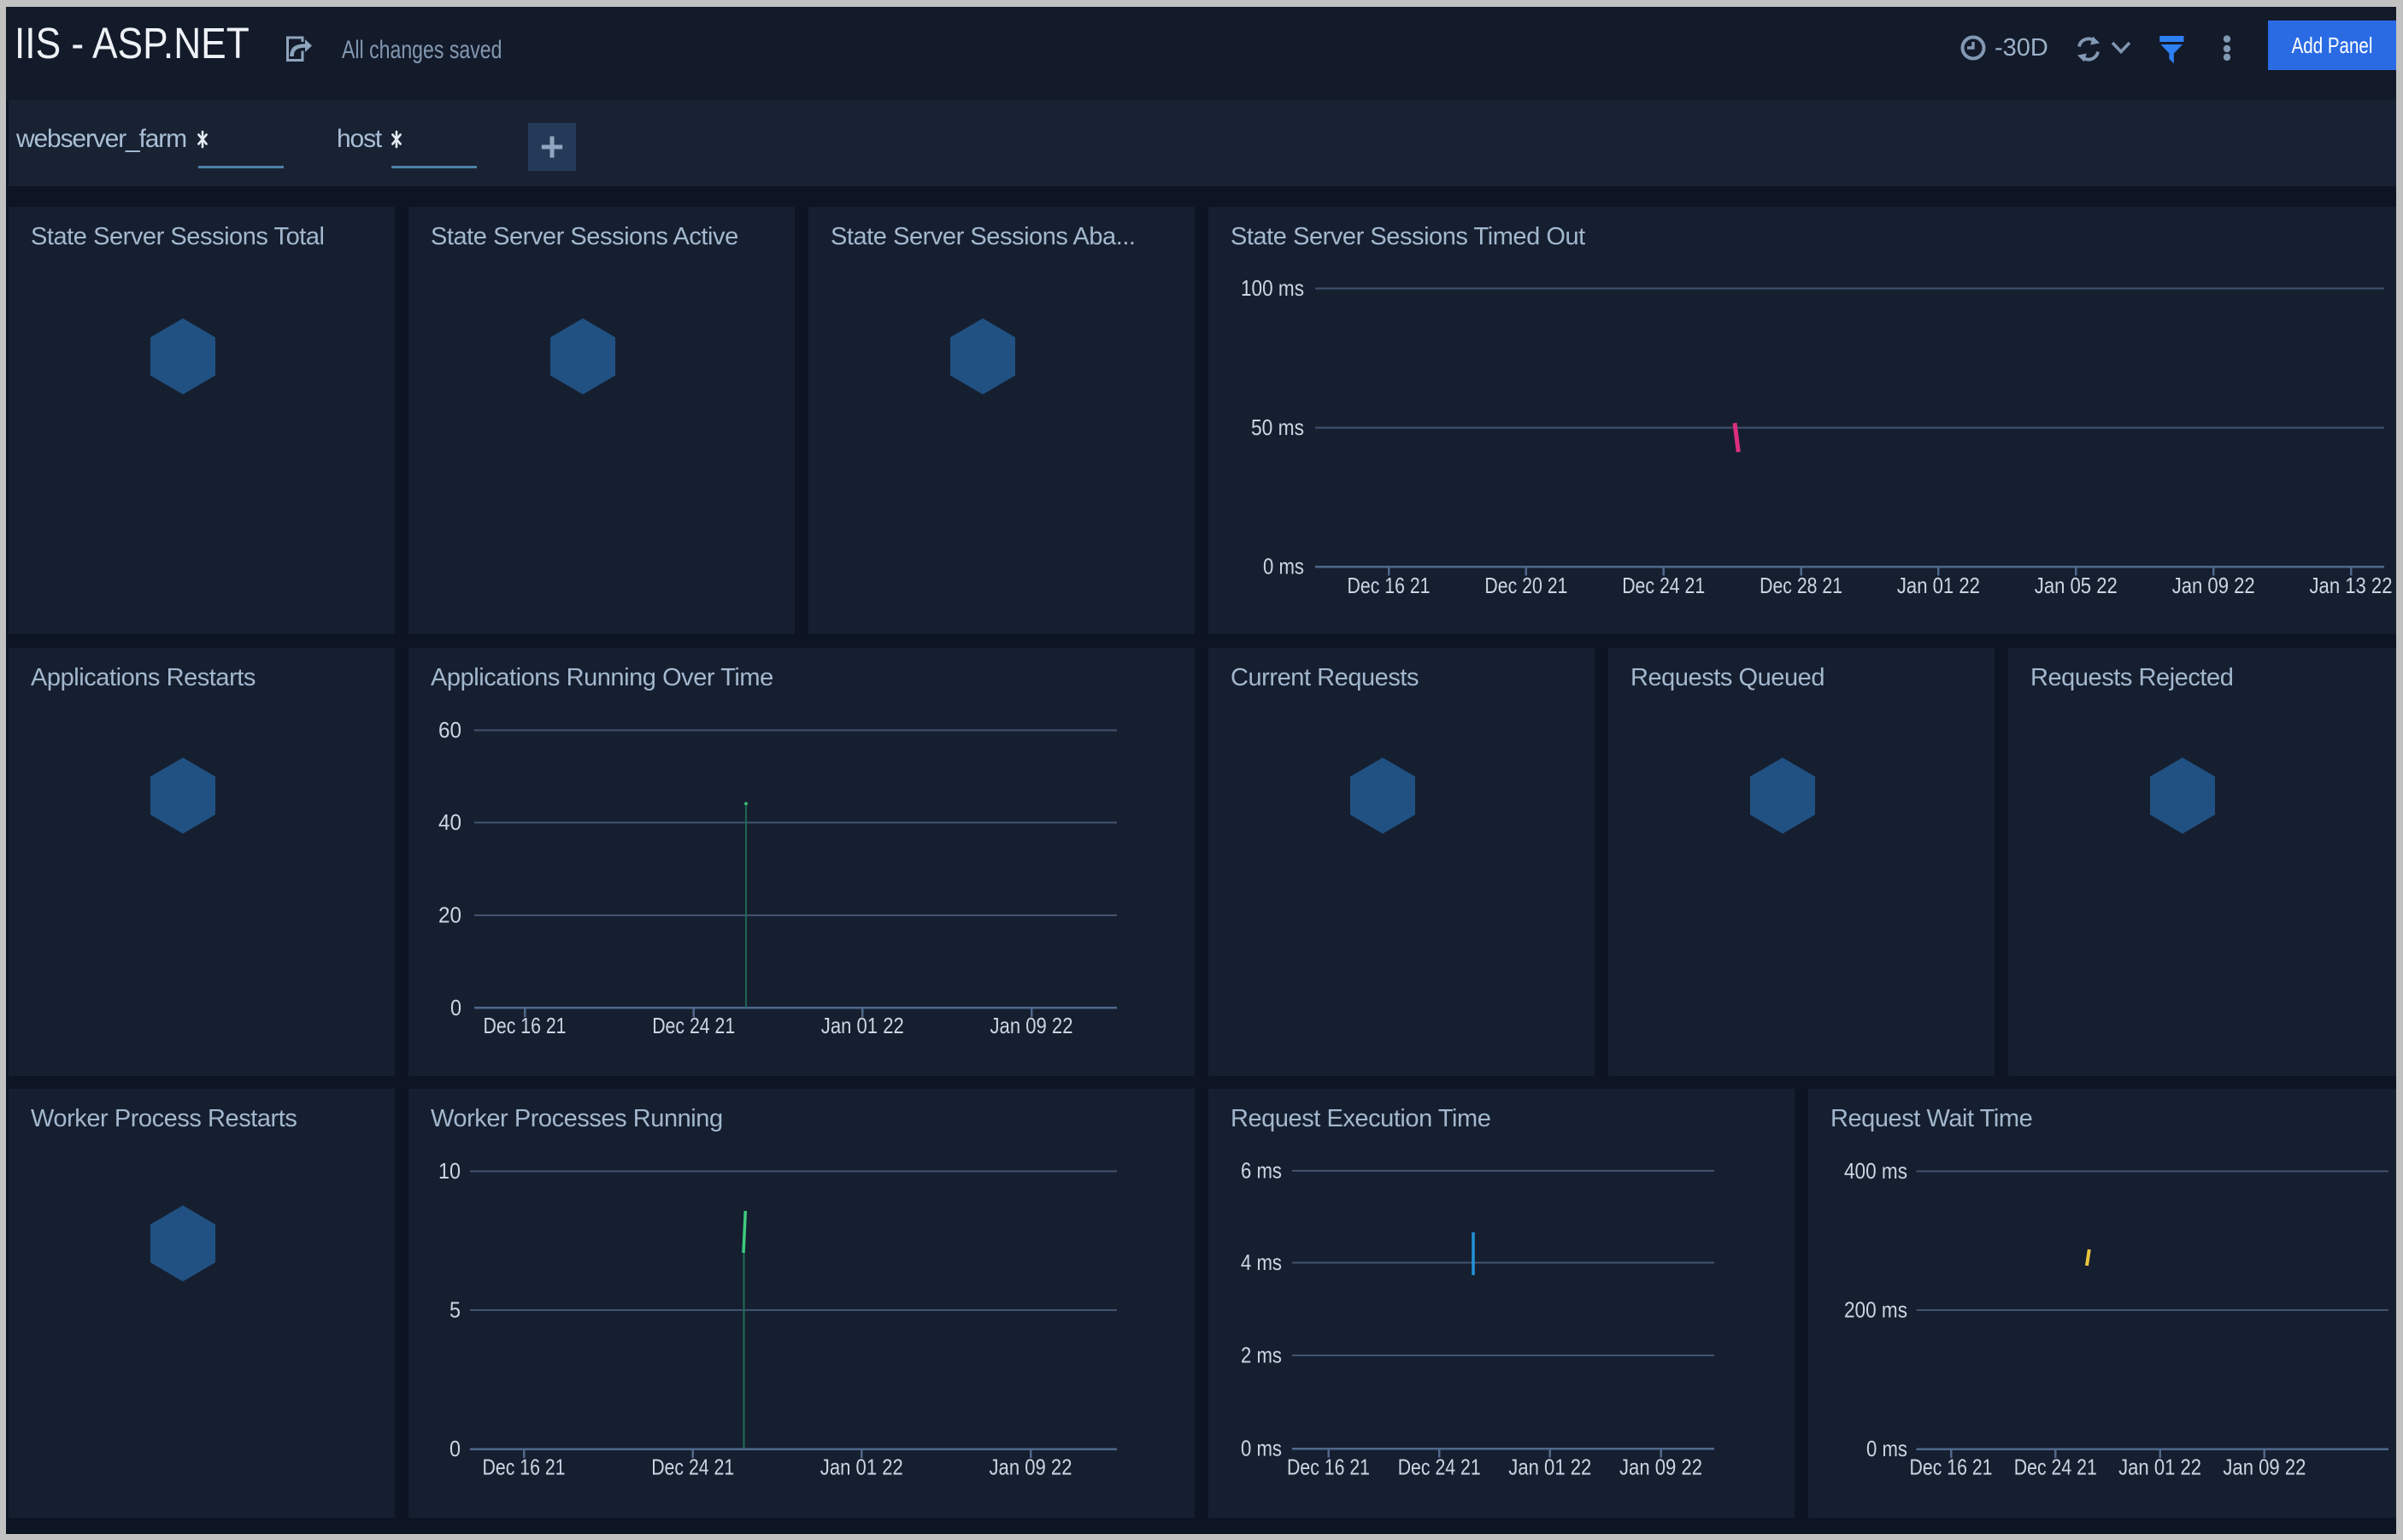 This screenshot has width=2403, height=1540. What do you see at coordinates (2159, 1467) in the screenshot?
I see `svg-text: Jan 01 22` at bounding box center [2159, 1467].